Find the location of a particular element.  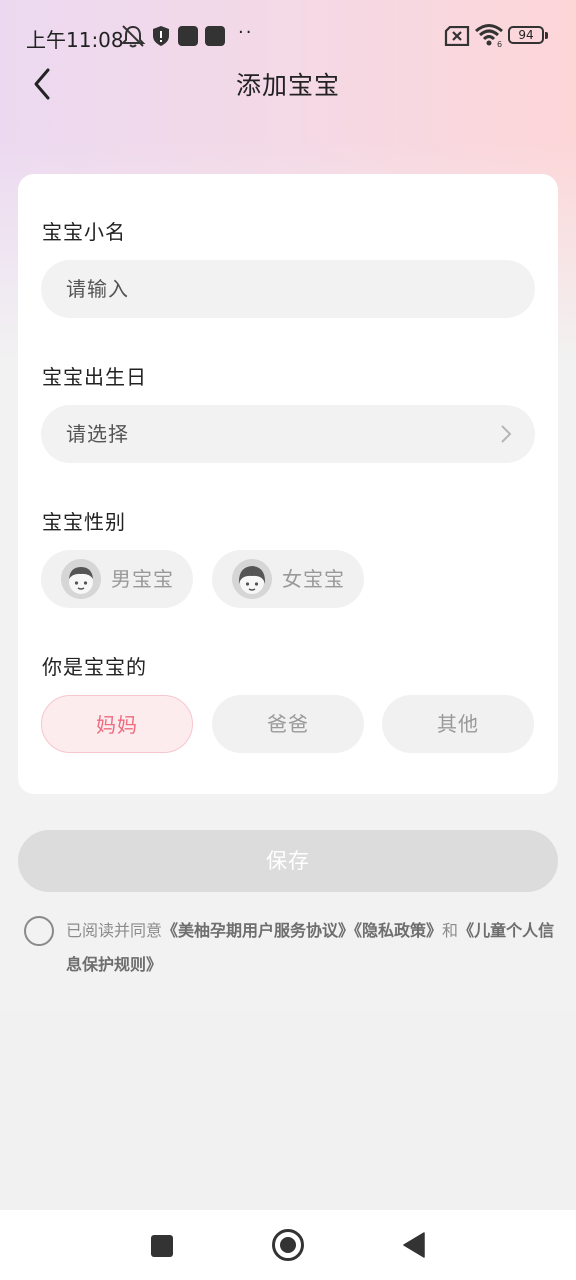

girl-avatar-icon is located at coordinates (252, 579).